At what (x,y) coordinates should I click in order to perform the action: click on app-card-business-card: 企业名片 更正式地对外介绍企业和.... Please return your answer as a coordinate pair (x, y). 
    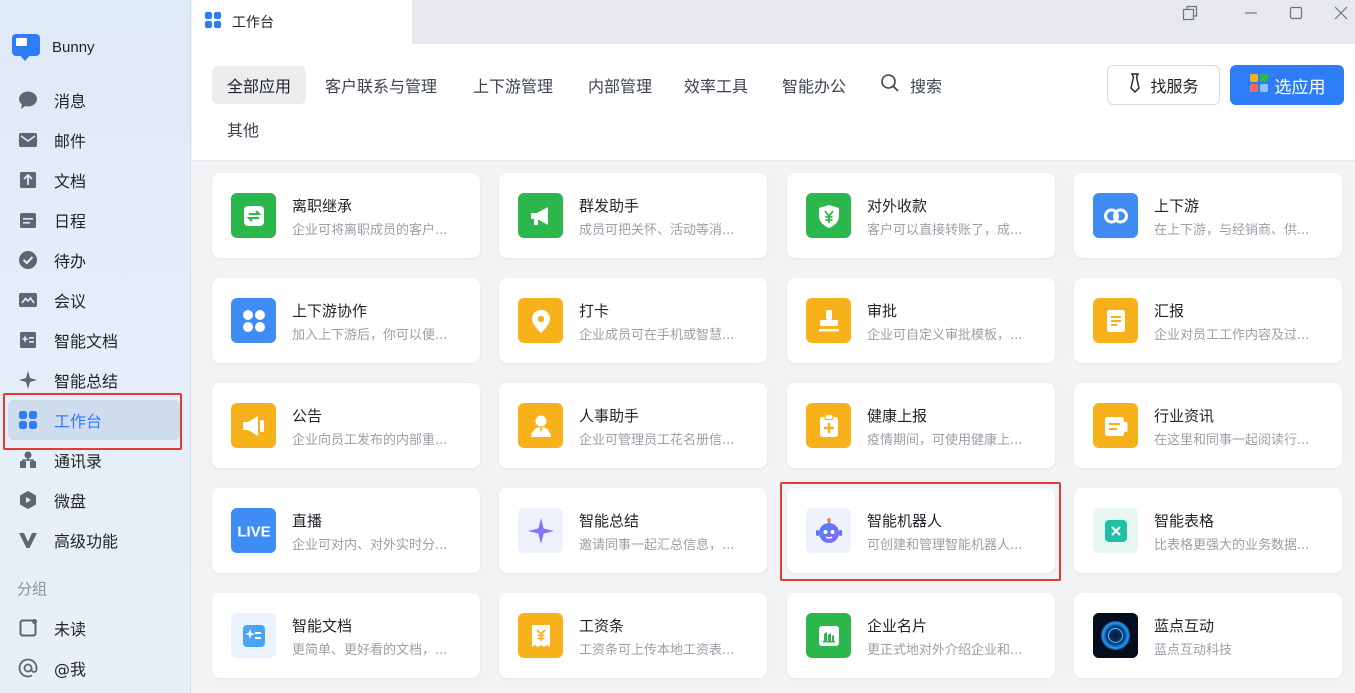
    Looking at the image, I should click on (921, 635).